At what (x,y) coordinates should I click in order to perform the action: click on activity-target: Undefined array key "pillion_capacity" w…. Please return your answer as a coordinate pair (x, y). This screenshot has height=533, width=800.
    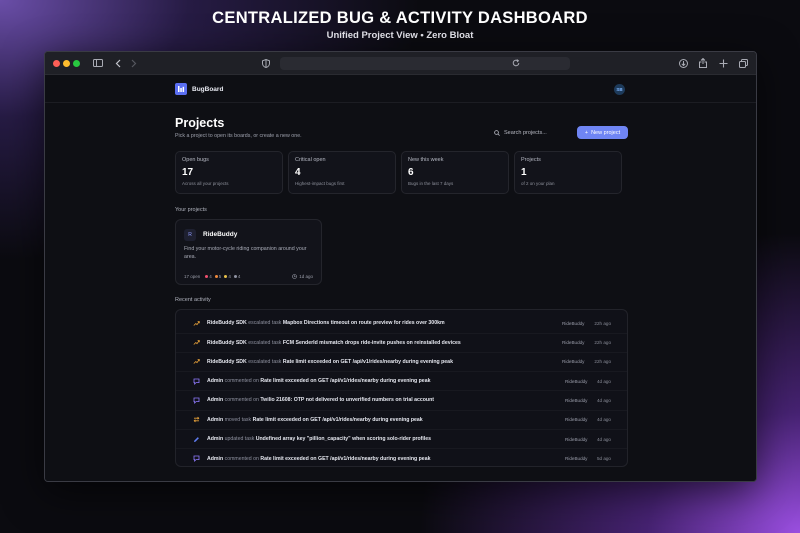
    Looking at the image, I should click on (343, 439).